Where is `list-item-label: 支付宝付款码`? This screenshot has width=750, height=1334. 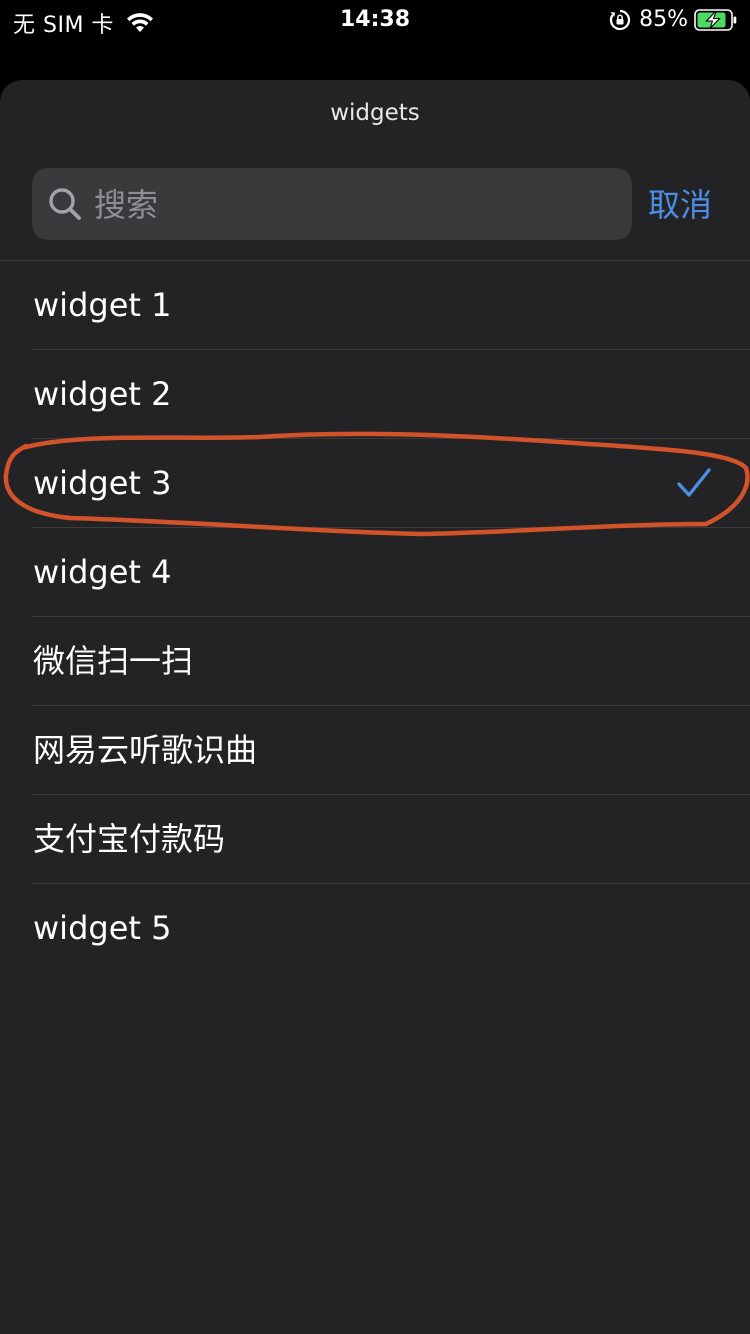
list-item-label: 支付宝付款码 is located at coordinates (129, 839).